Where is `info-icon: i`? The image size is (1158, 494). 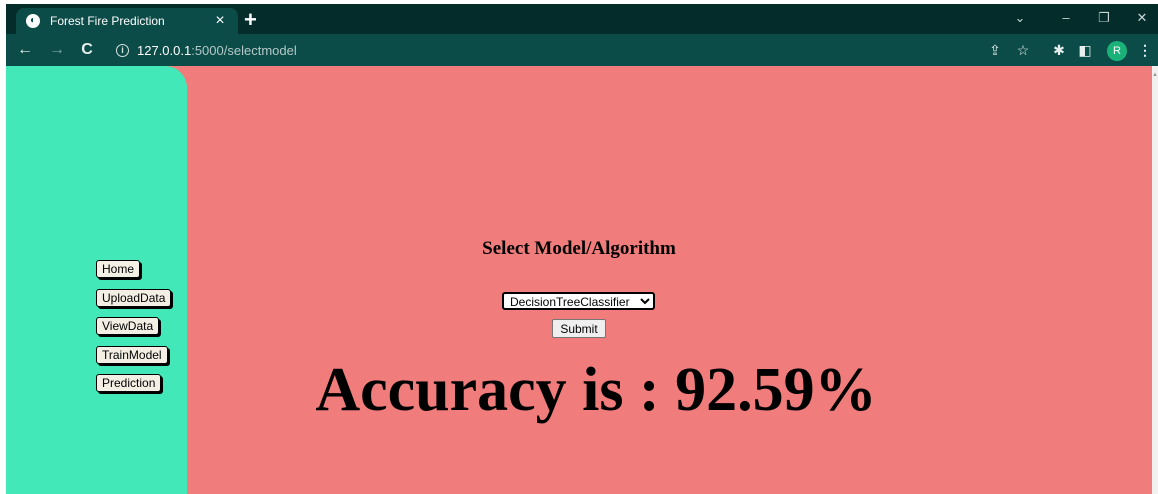
info-icon: i is located at coordinates (122, 50).